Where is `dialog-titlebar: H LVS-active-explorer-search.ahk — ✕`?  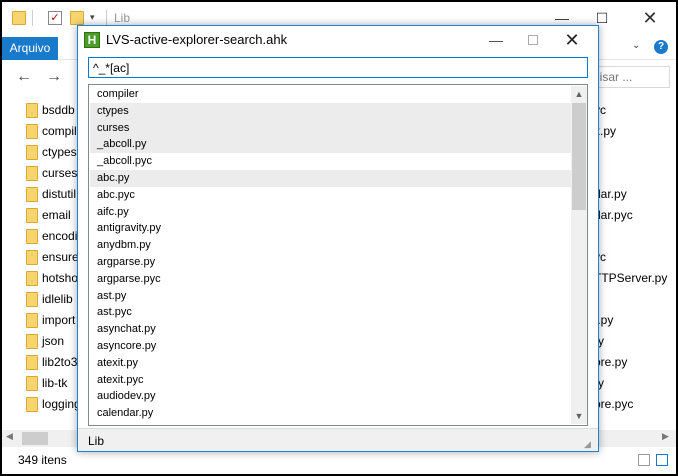
dialog-titlebar: H LVS-active-explorer-search.ahk — ✕ is located at coordinates (338, 40).